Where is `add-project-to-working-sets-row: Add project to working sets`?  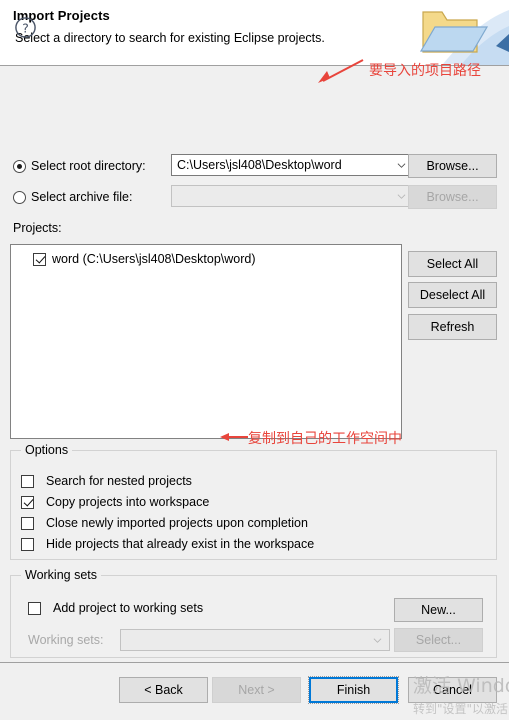
add-project-to-working-sets-row: Add project to working sets is located at coordinates (115, 608).